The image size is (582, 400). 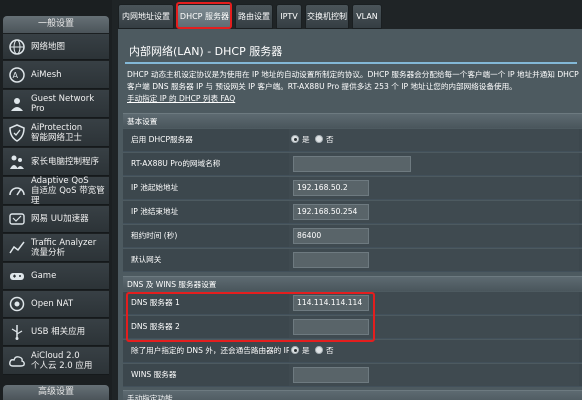 What do you see at coordinates (154, 235) in the screenshot?
I see `lease-time-label: 租约时间 (秒)` at bounding box center [154, 235].